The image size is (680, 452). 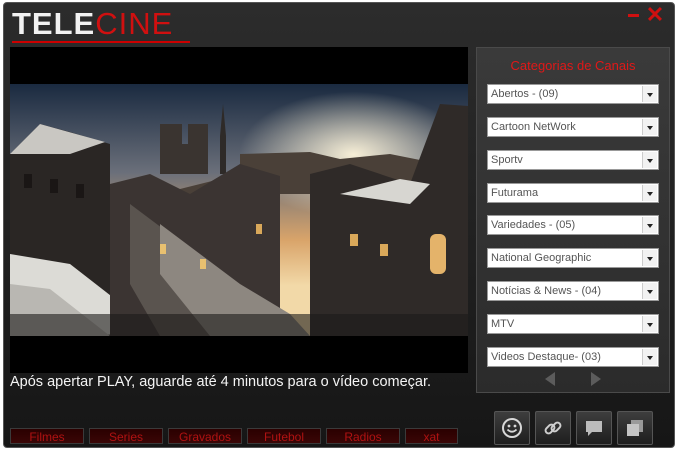 I want to click on select-mtv: MTV, so click(x=573, y=324).